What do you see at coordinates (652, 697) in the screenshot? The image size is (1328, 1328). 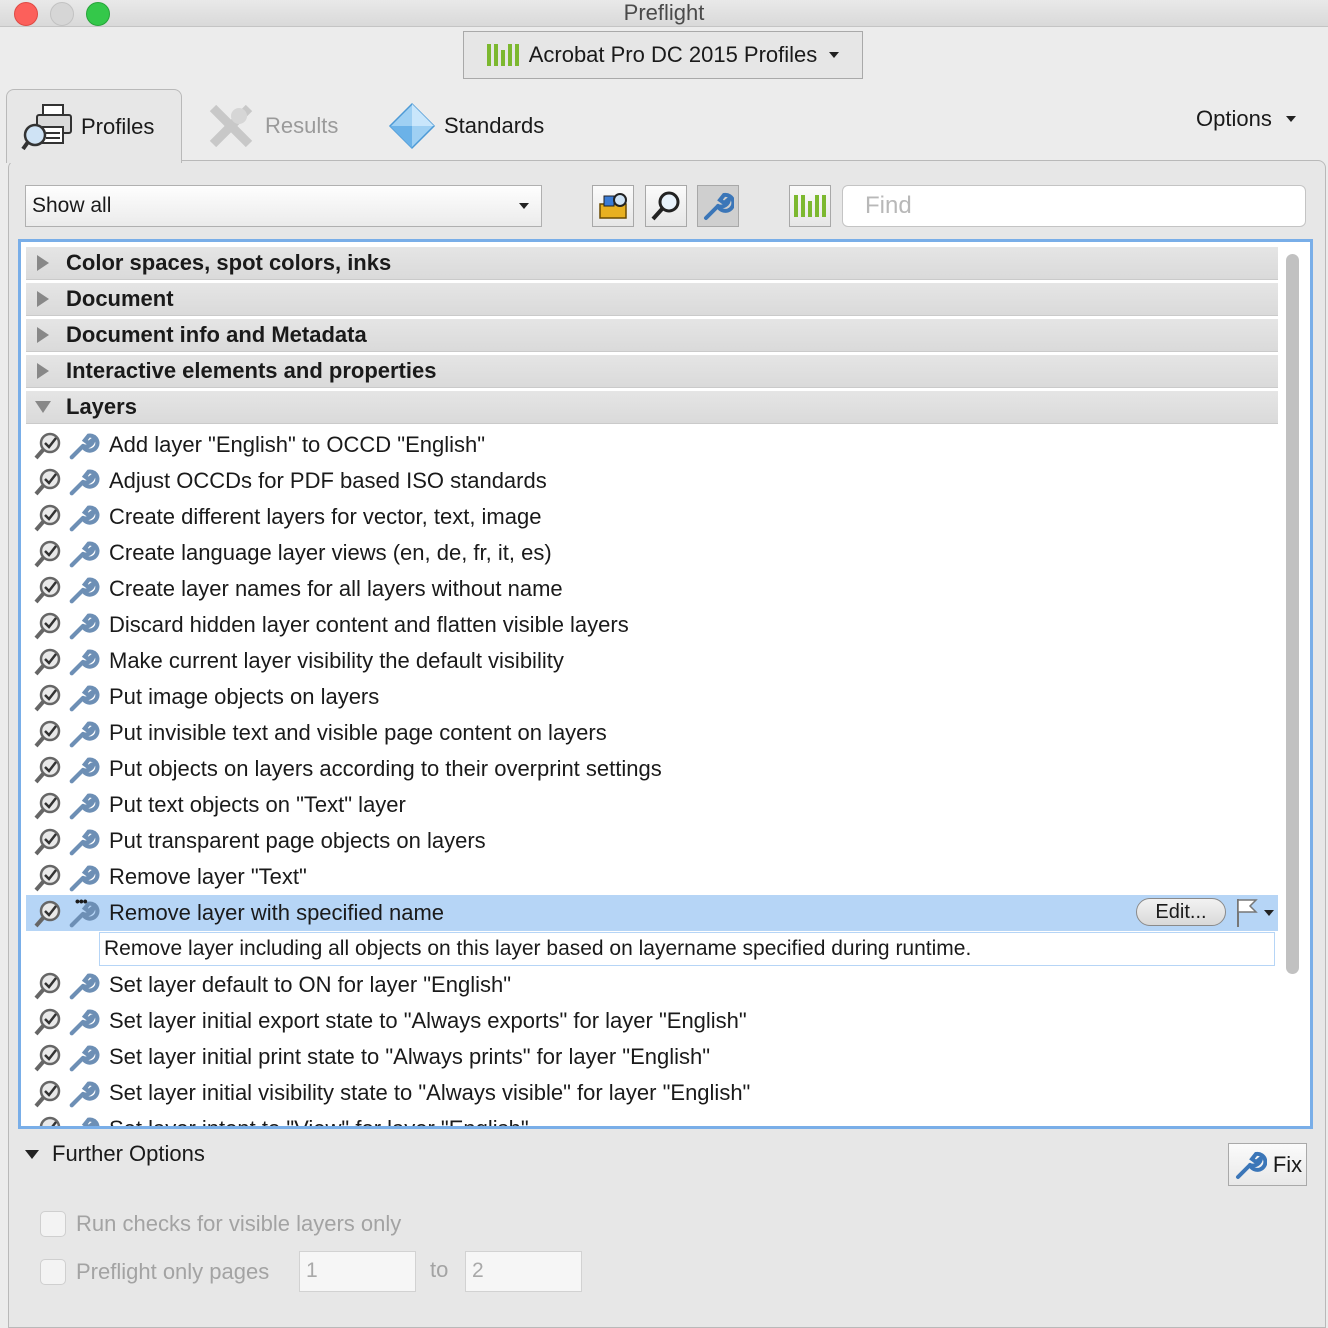 I see `fixup-row: Put image objects on layers` at bounding box center [652, 697].